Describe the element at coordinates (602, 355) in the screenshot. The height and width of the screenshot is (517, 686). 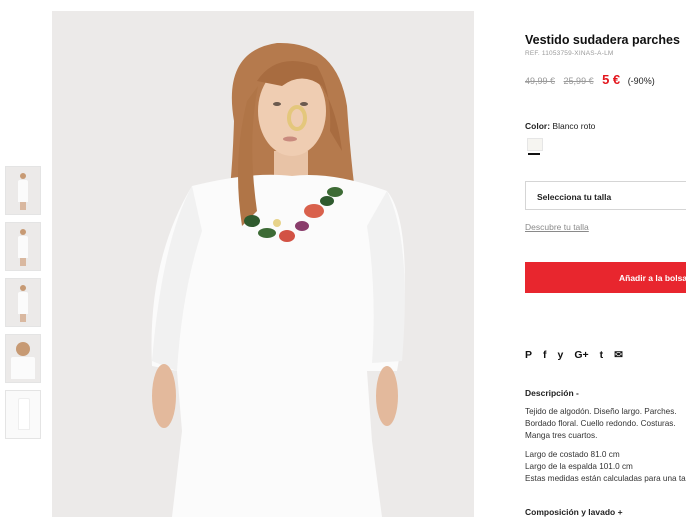
I see `tumblr-icon: t` at that location.